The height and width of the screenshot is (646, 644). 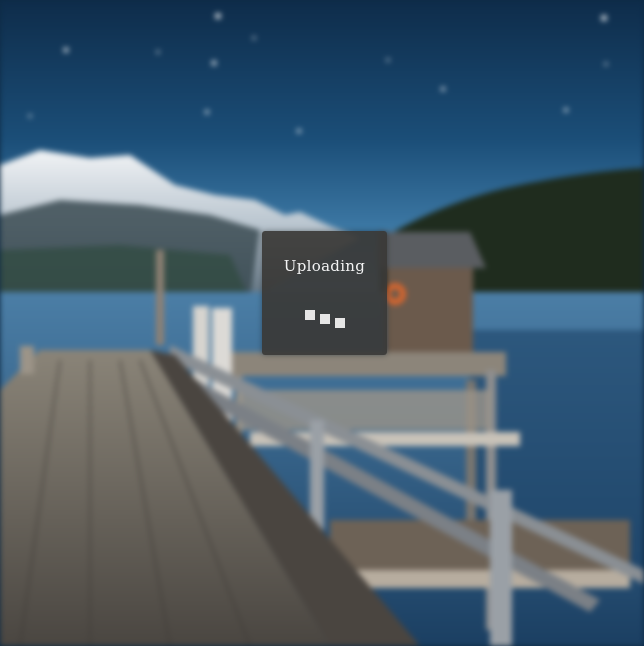 I want to click on loading-squares-icon, so click(x=325, y=319).